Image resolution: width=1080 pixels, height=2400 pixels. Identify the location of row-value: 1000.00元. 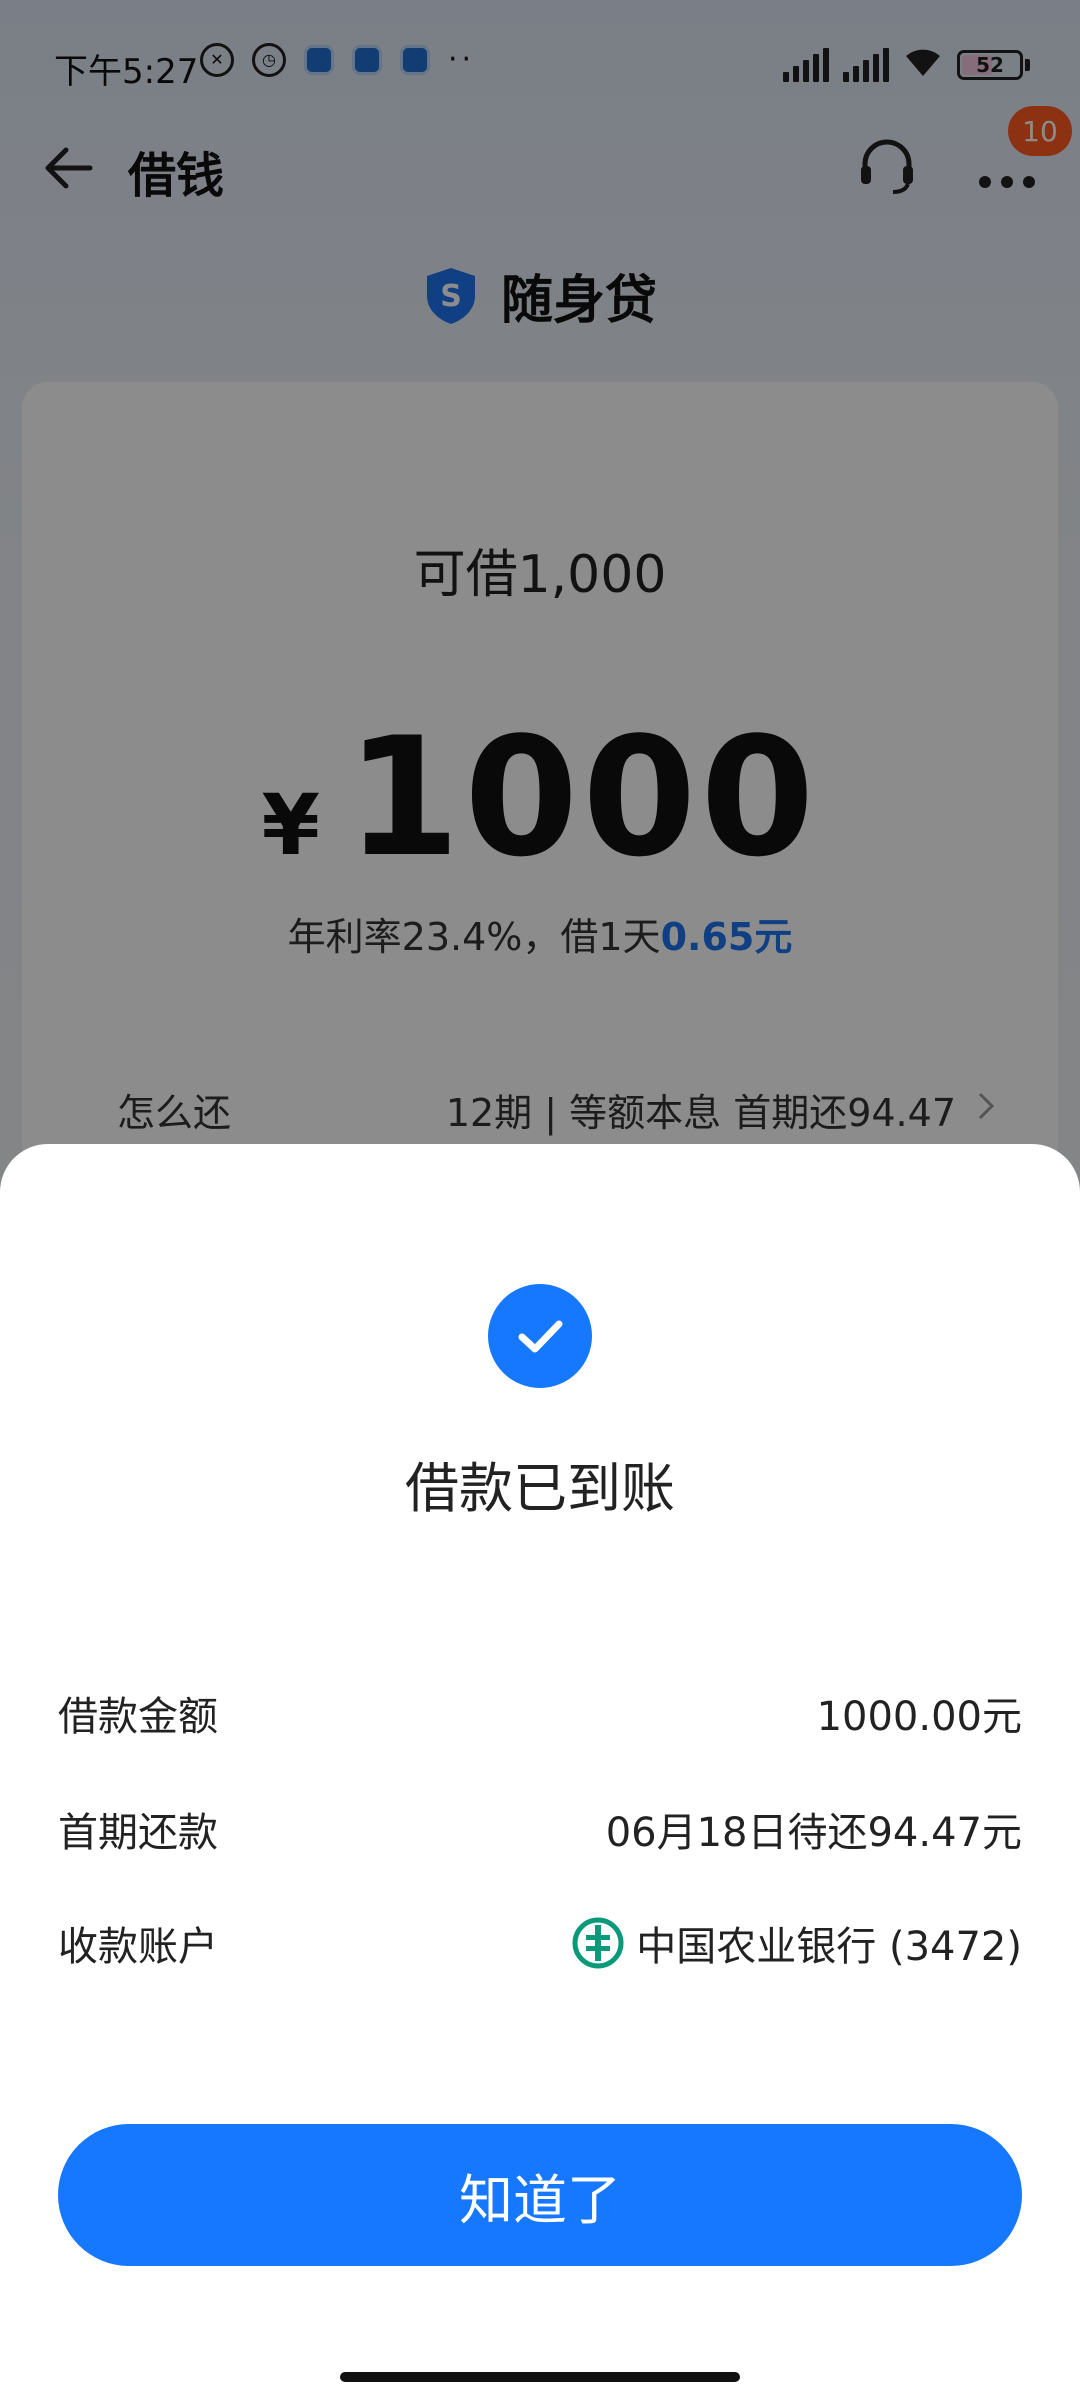
(919, 1713).